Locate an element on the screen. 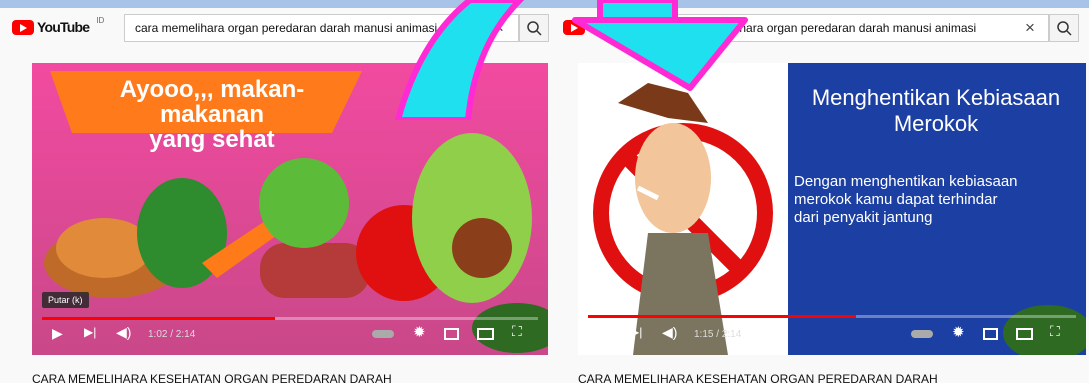 Image resolution: width=1089 pixels, height=383 pixels. time-display: 1:15 / 2:14 is located at coordinates (718, 334).